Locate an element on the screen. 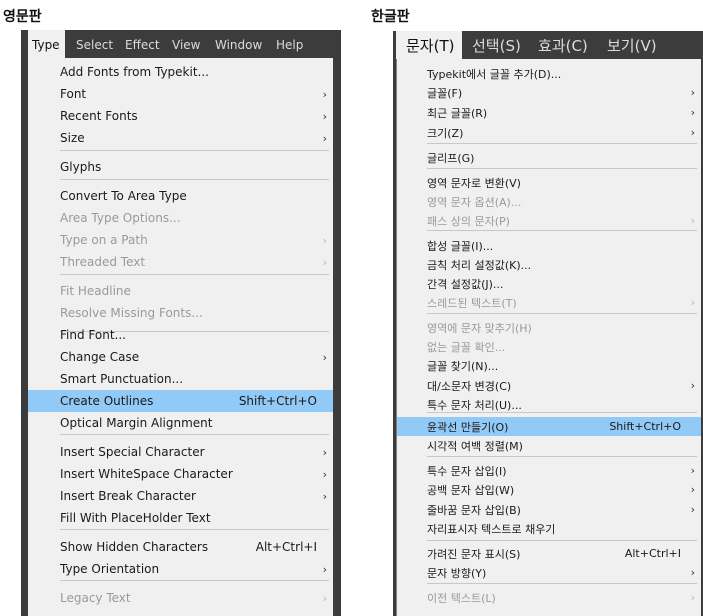  menubar-effect: 효과(C) is located at coordinates (563, 46).